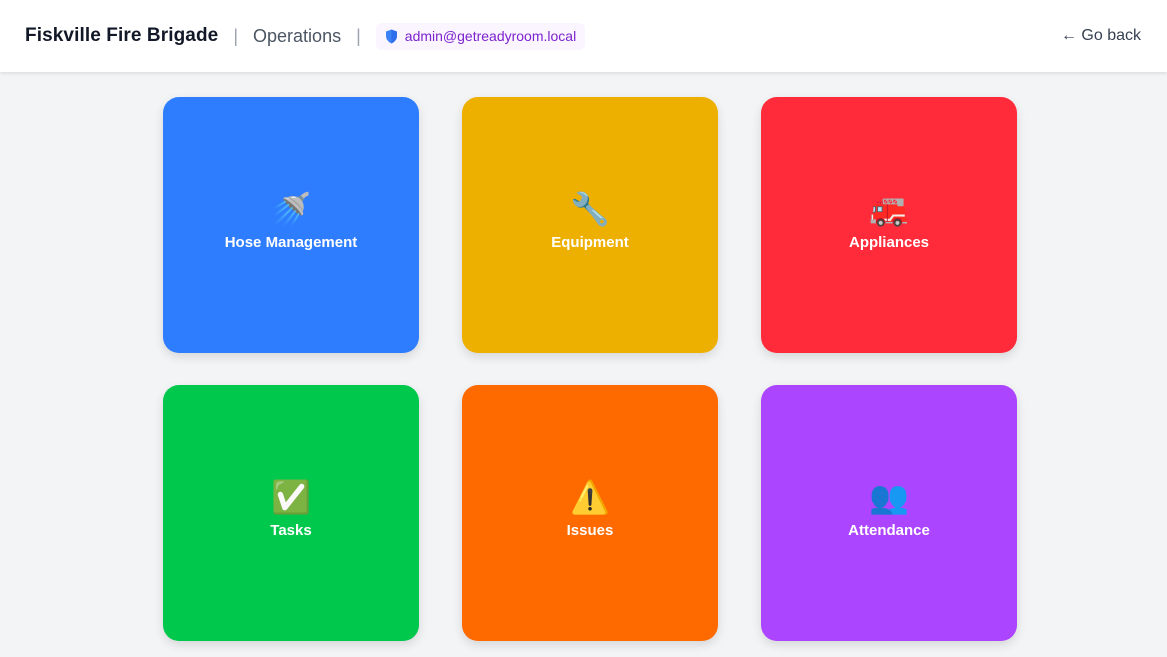  Describe the element at coordinates (391, 36) in the screenshot. I see `shield-icon` at that location.